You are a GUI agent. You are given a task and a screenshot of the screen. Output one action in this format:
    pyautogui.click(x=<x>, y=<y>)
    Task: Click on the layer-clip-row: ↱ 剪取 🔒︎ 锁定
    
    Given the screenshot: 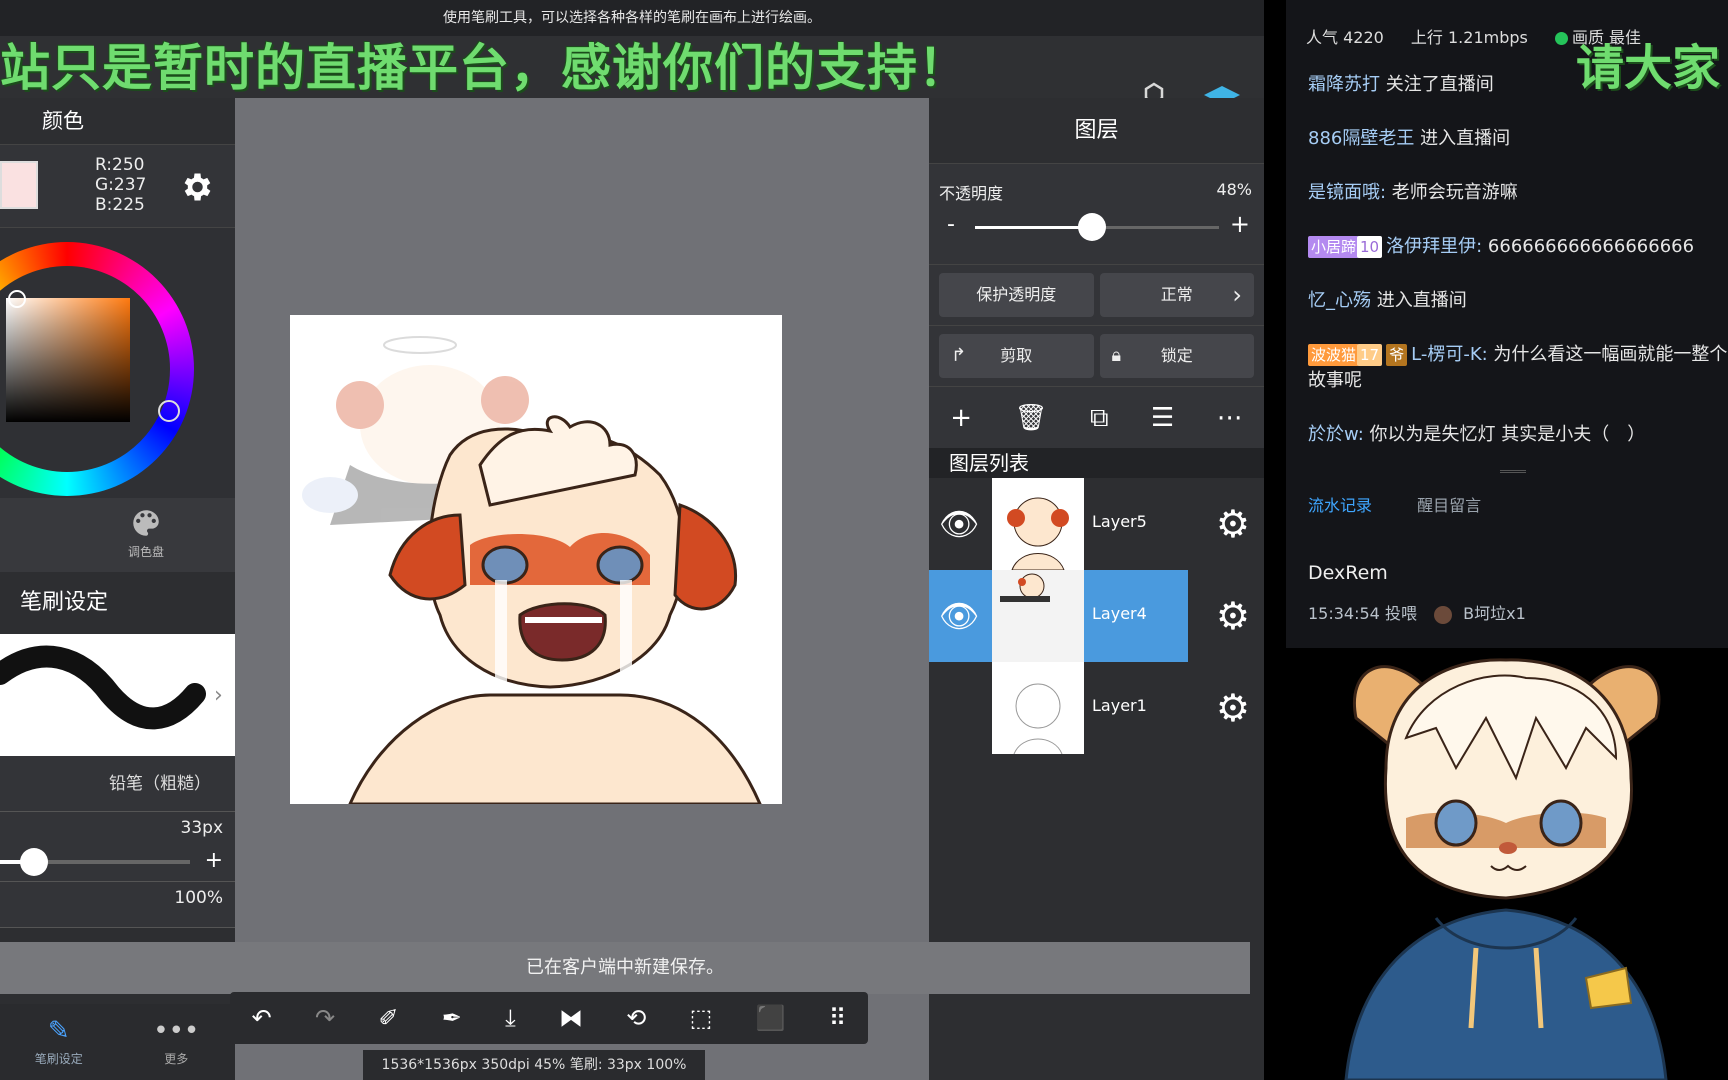 What is the action you would take?
    pyautogui.click(x=1096, y=355)
    